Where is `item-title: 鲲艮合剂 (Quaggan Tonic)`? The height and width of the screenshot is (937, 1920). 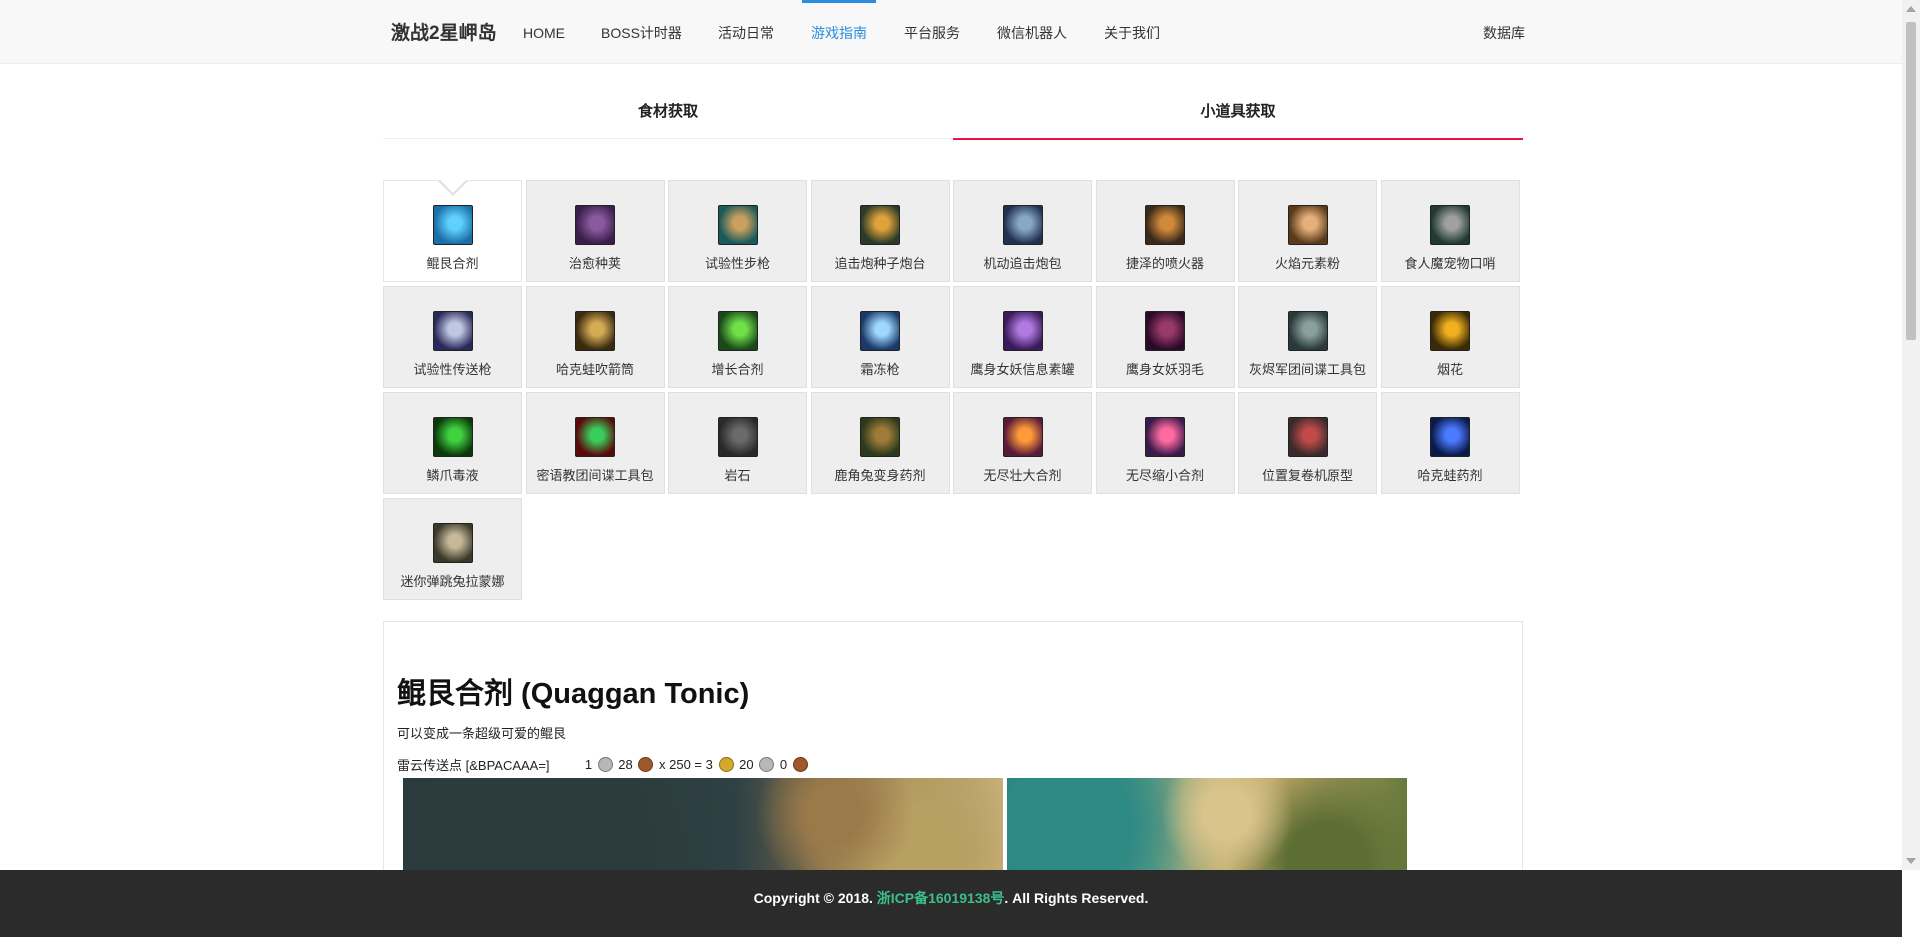
item-title: 鲲艮合剂 (Quaggan Tonic) is located at coordinates (573, 694).